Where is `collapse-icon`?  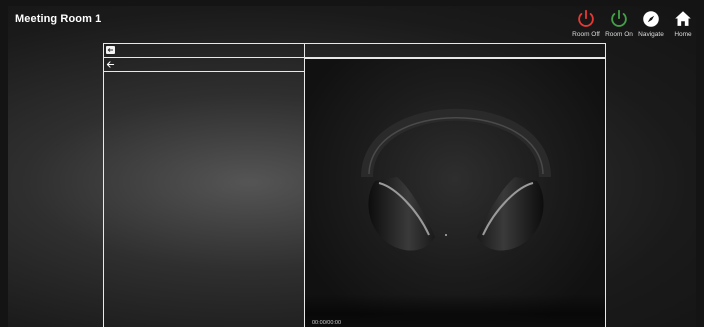 collapse-icon is located at coordinates (110, 50).